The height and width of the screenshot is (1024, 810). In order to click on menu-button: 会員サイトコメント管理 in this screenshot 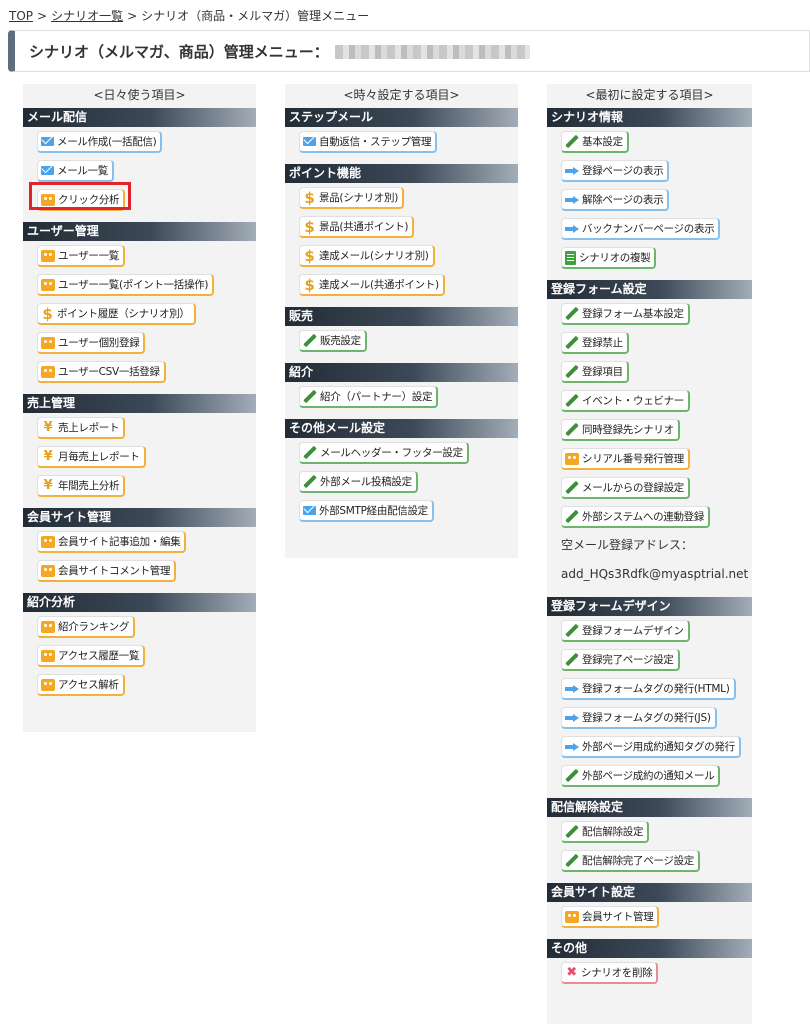, I will do `click(107, 571)`.